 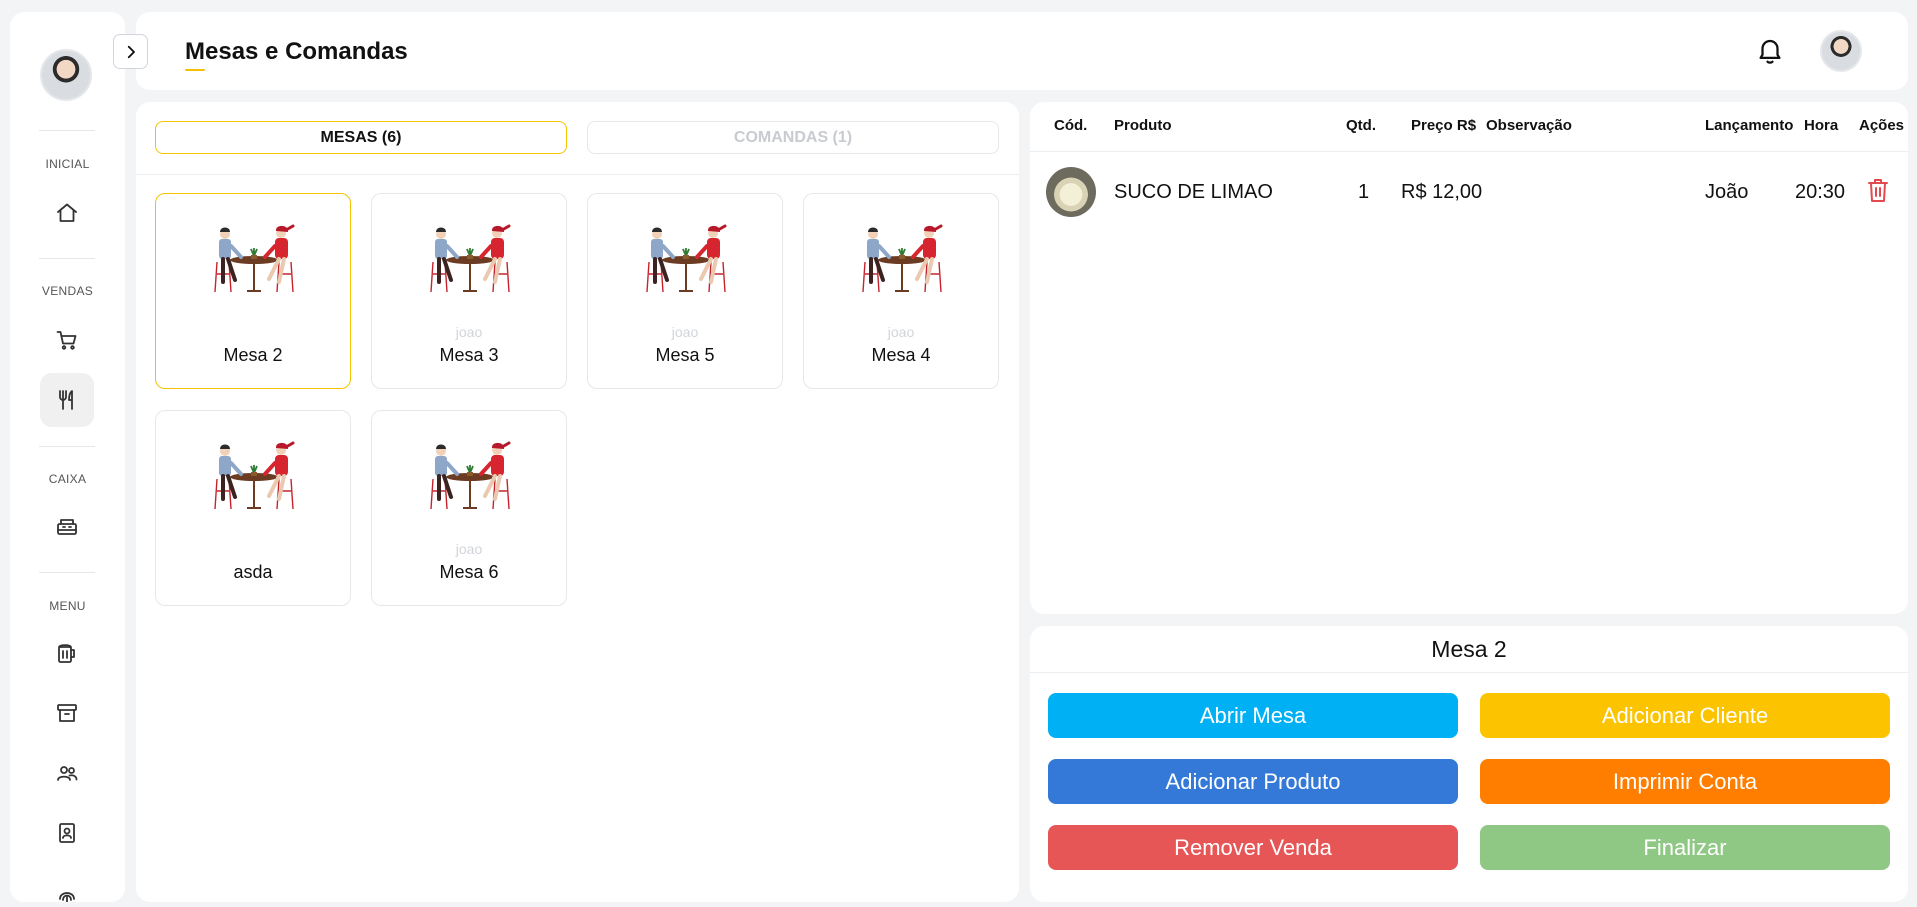 What do you see at coordinates (1685, 781) in the screenshot?
I see `print-bill-button: Imprimir Conta` at bounding box center [1685, 781].